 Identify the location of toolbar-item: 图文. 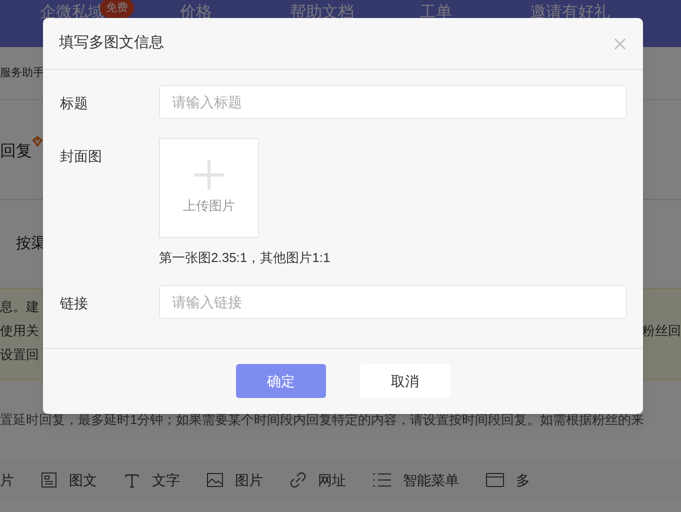
(83, 480).